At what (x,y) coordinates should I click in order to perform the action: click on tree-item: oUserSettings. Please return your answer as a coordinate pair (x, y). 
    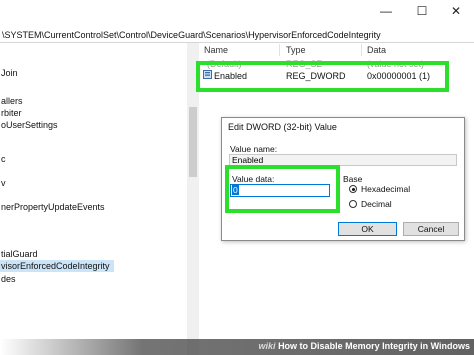
    Looking at the image, I should click on (29, 125).